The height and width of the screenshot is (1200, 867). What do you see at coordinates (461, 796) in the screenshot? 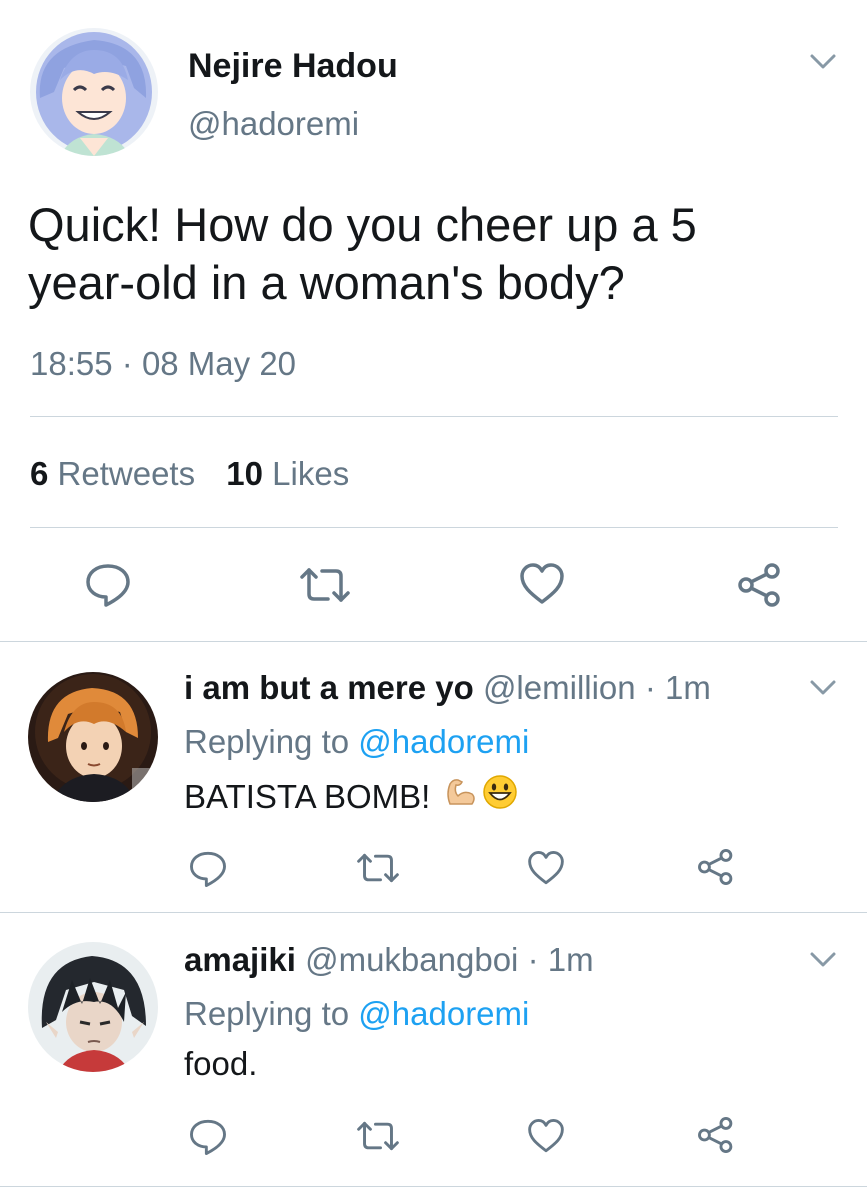
I see `flexed-biceps-emoji` at bounding box center [461, 796].